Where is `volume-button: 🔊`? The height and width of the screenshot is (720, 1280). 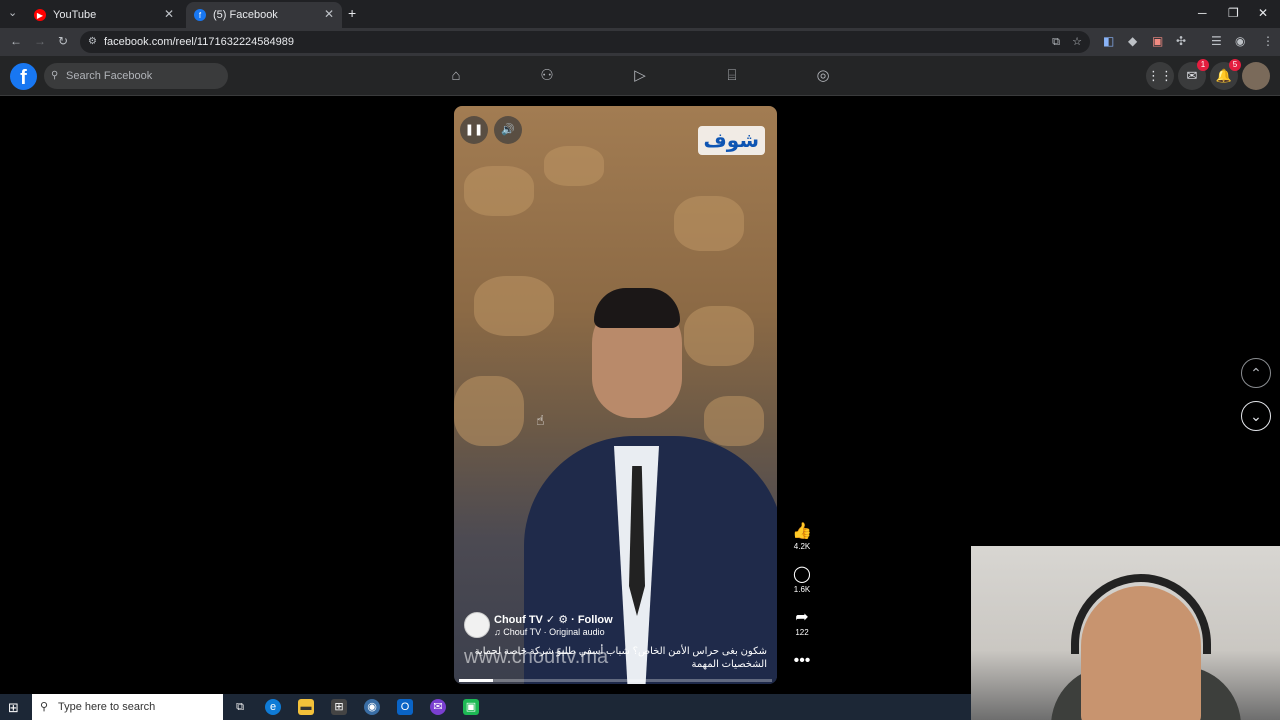 volume-button: 🔊 is located at coordinates (508, 130).